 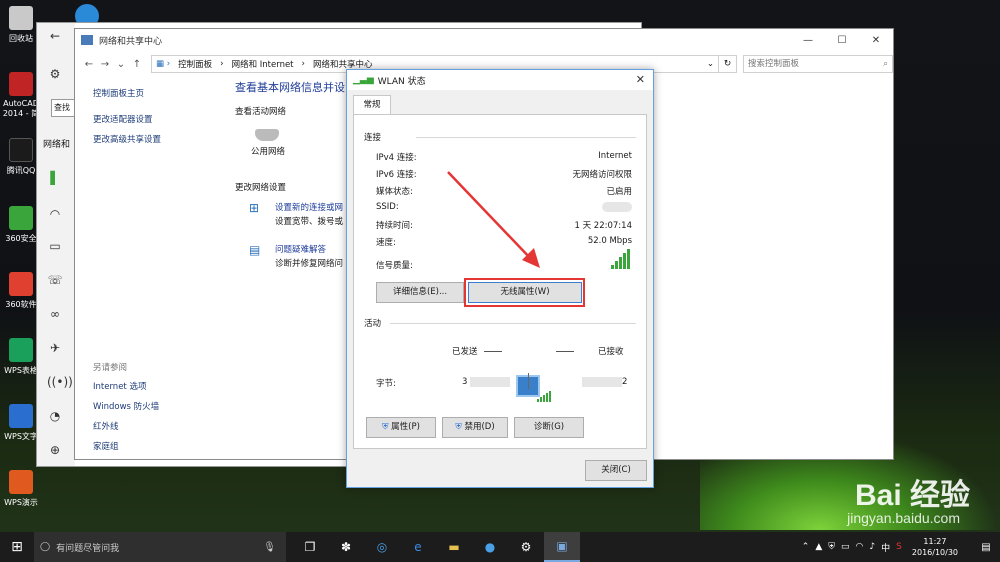 I want to click on ssid-redacted-value, so click(x=617, y=207).